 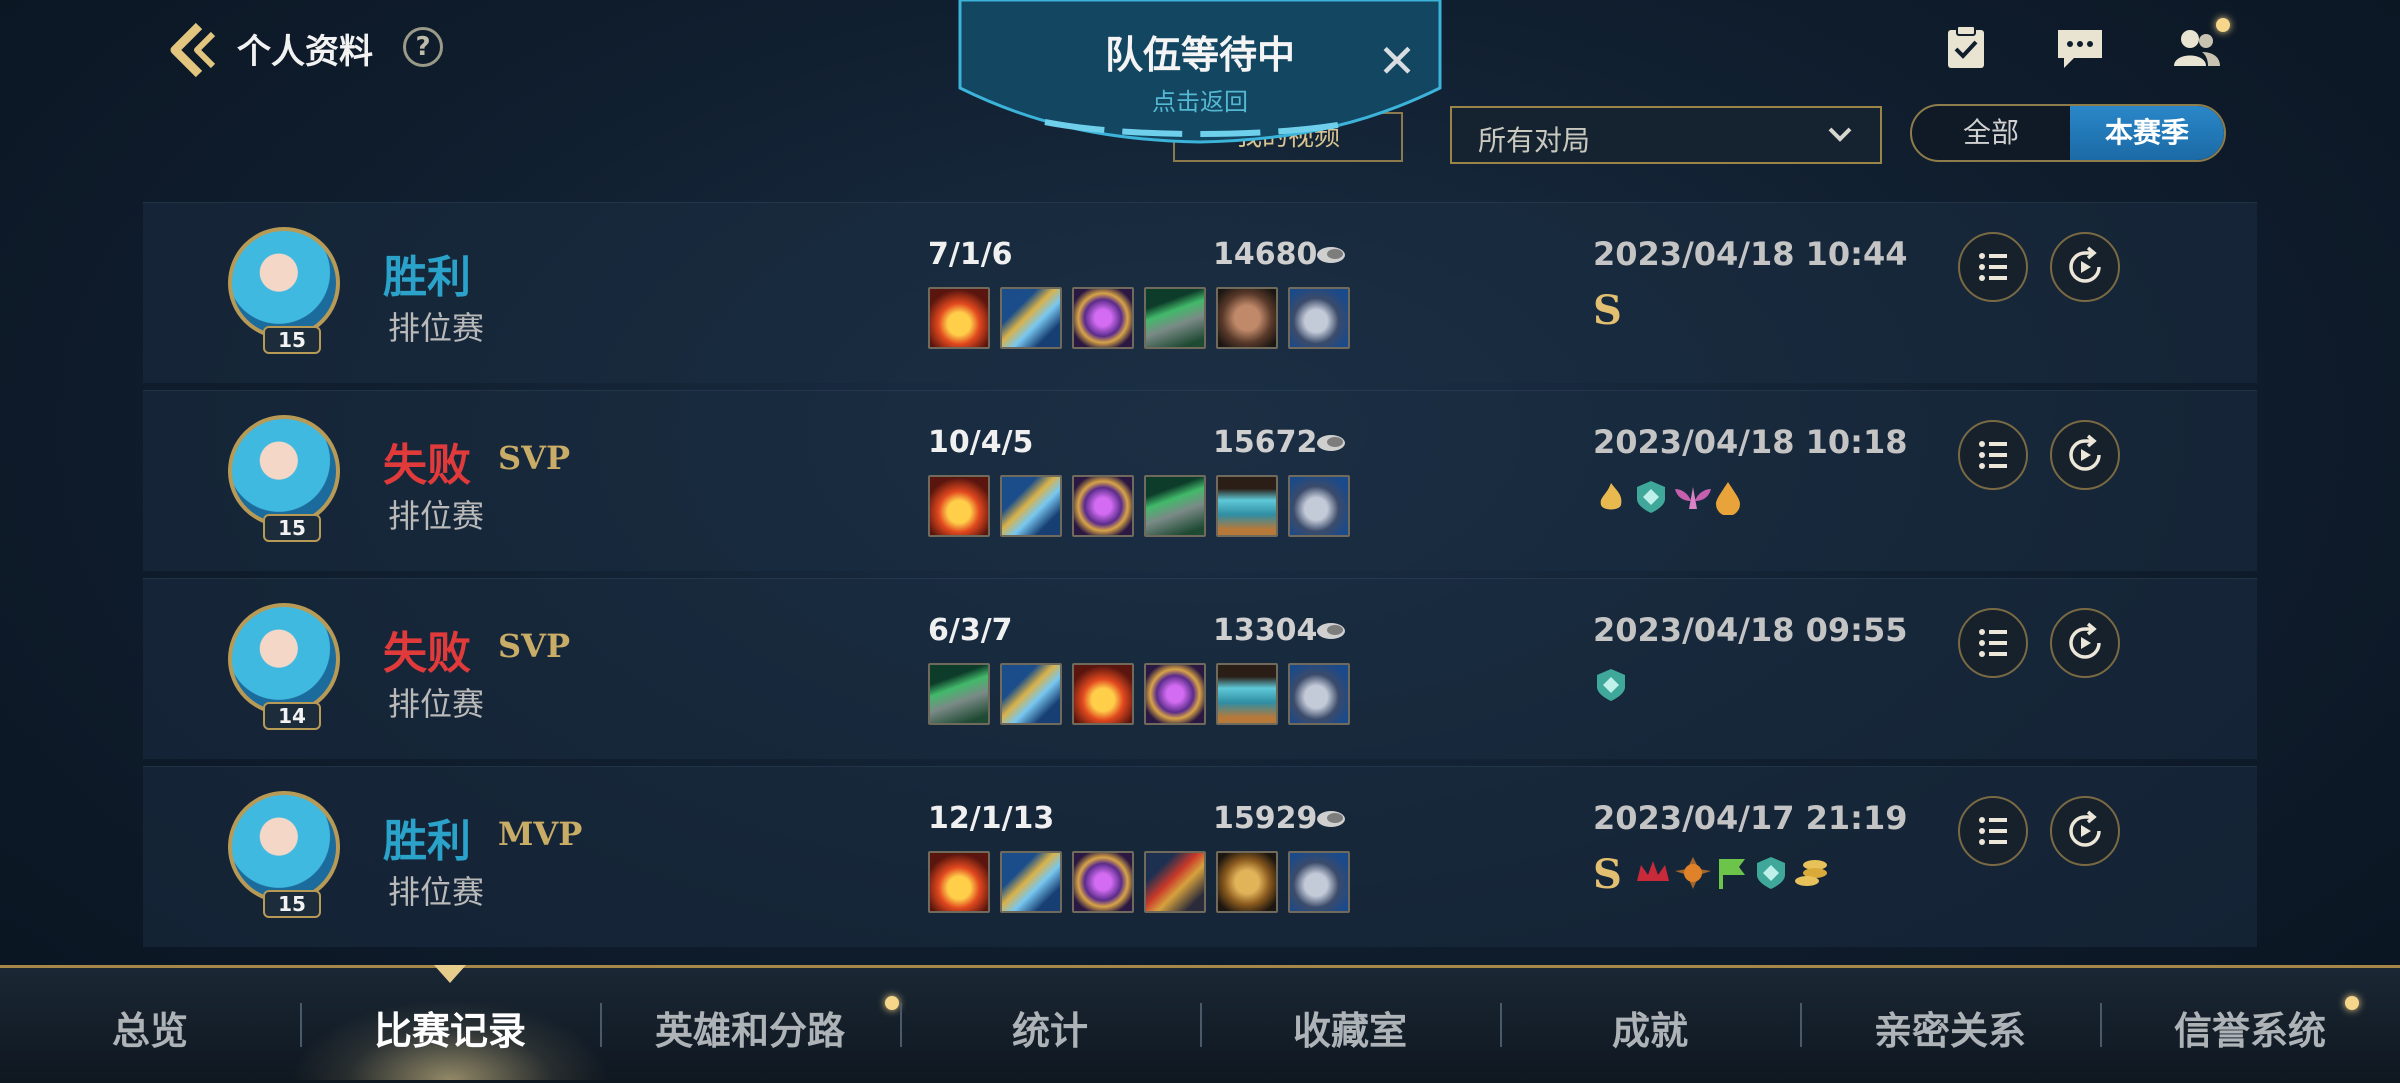 I want to click on nav-tab-5: 收藏室, so click(x=1350, y=1030).